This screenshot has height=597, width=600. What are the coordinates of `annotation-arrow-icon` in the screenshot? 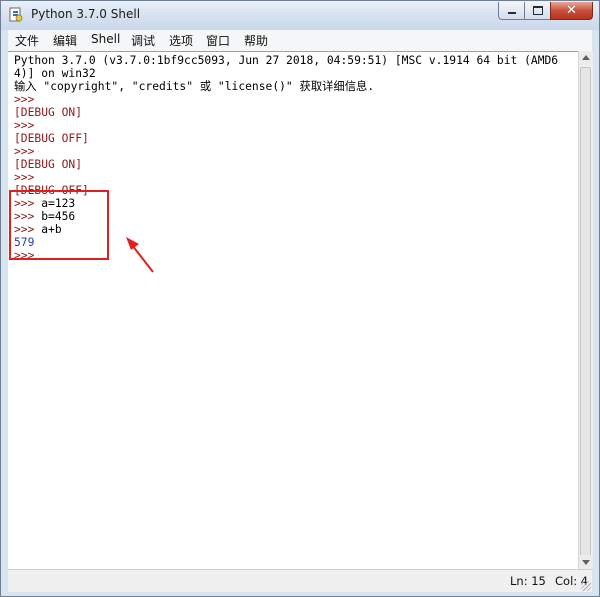 It's located at (140, 255).